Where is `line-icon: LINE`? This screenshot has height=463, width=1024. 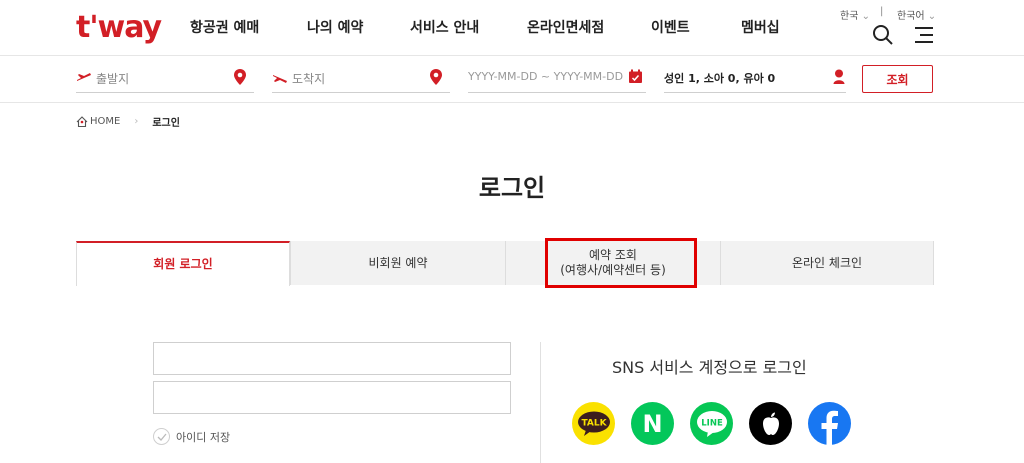
line-icon: LINE is located at coordinates (711, 423).